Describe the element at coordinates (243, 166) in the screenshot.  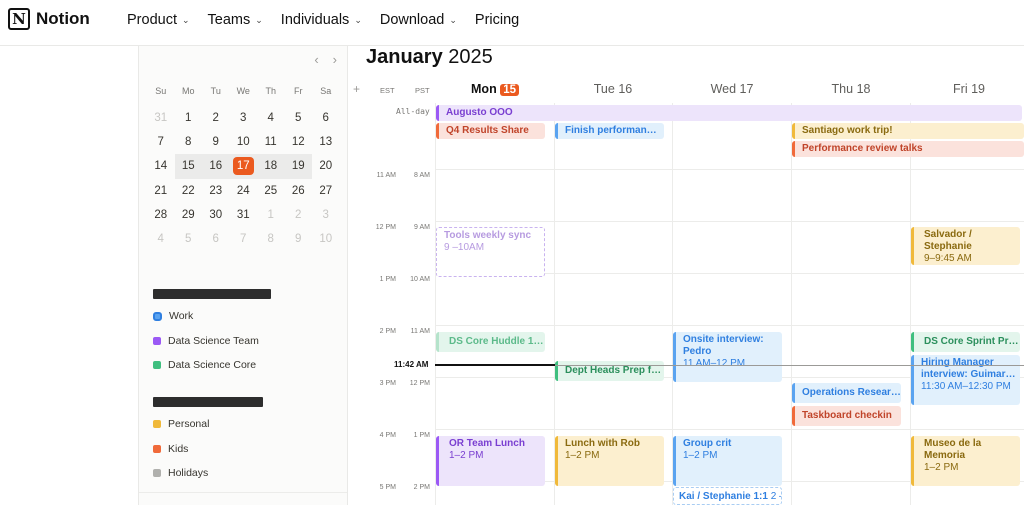
I see `mini-calendar-today: 17` at that location.